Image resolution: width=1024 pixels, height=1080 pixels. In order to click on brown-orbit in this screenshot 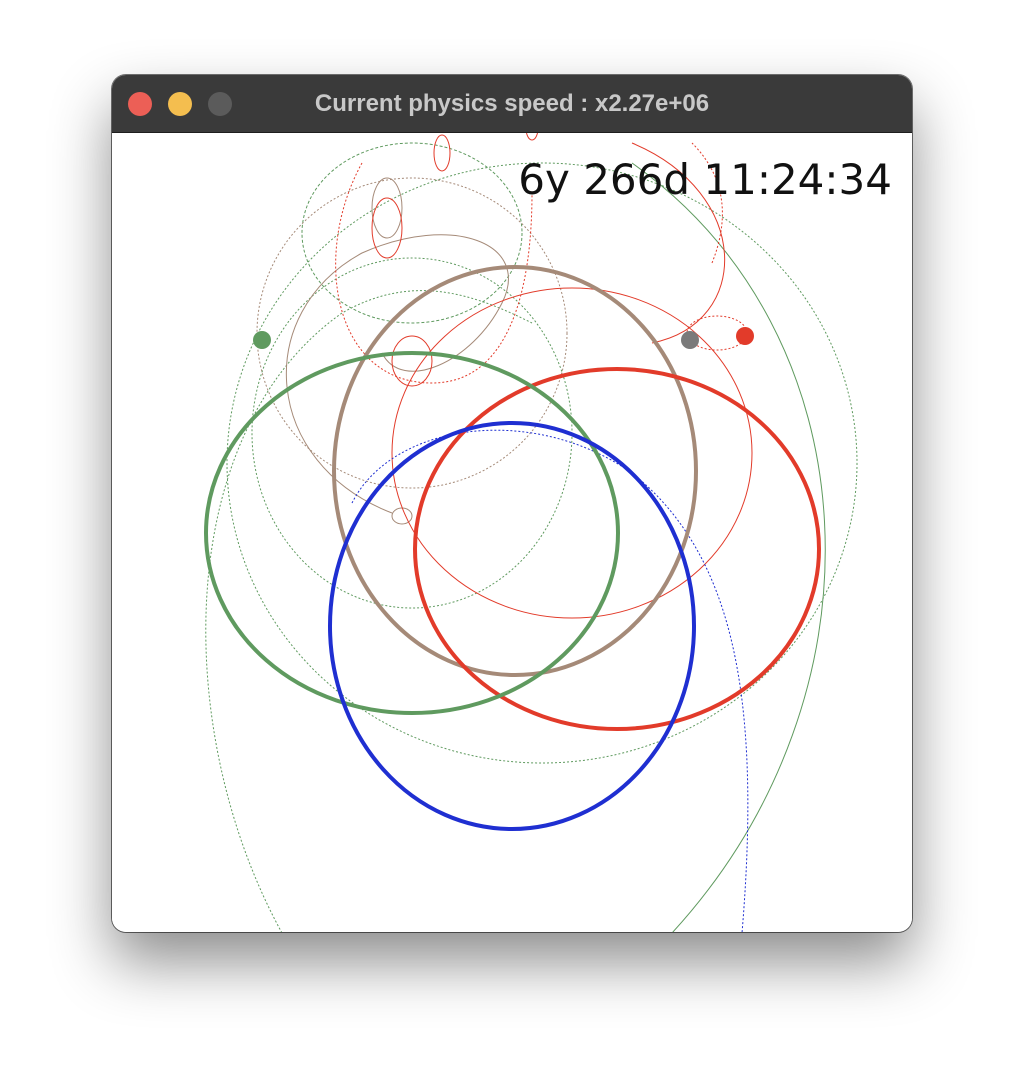, I will do `click(515, 471)`.